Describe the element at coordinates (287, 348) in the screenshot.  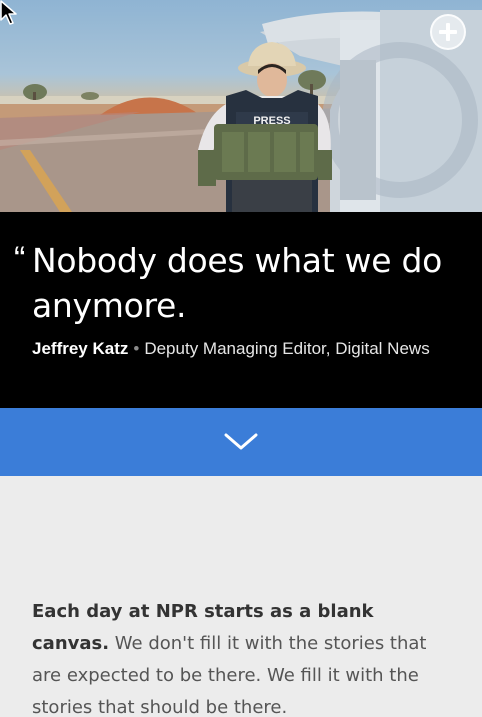
I see `quote-author-role: Deputy Managing Editor, Digital News` at that location.